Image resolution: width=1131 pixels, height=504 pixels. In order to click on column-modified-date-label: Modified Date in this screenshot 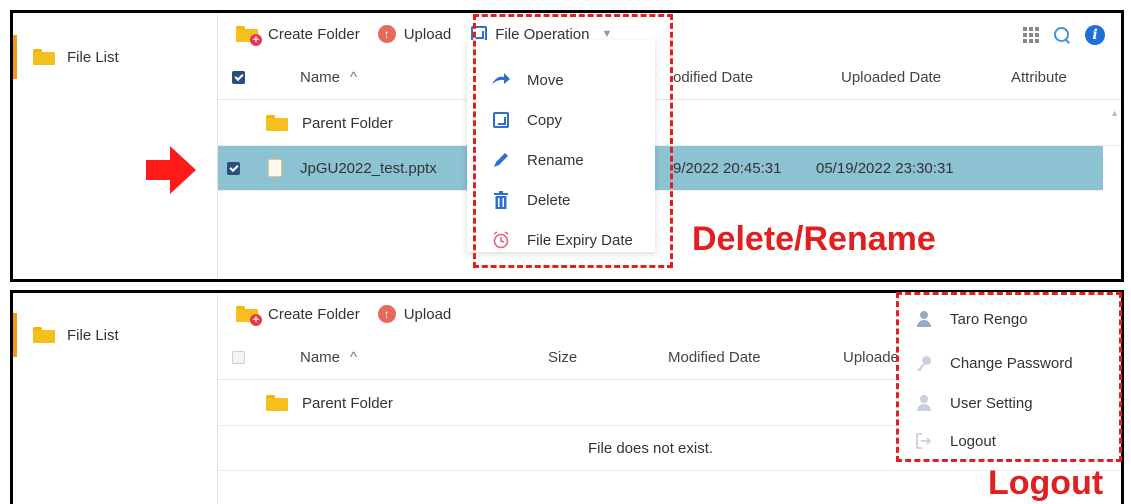, I will do `click(714, 357)`.